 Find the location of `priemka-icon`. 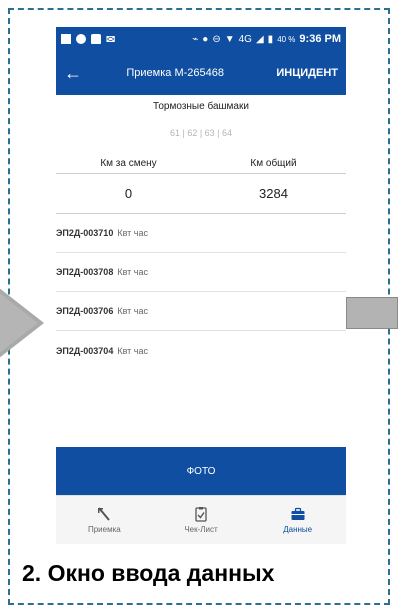

priemka-icon is located at coordinates (104, 514).